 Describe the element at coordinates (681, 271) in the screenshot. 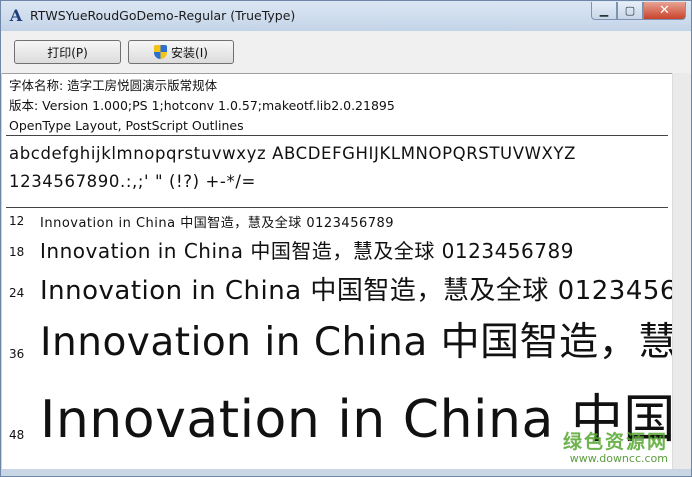

I see `vertical-scrollbar` at that location.